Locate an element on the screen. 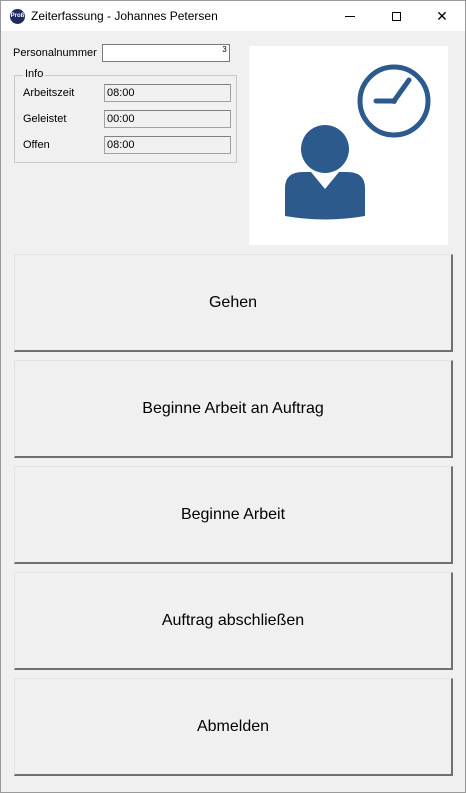  close-icon: ✕ is located at coordinates (442, 15).